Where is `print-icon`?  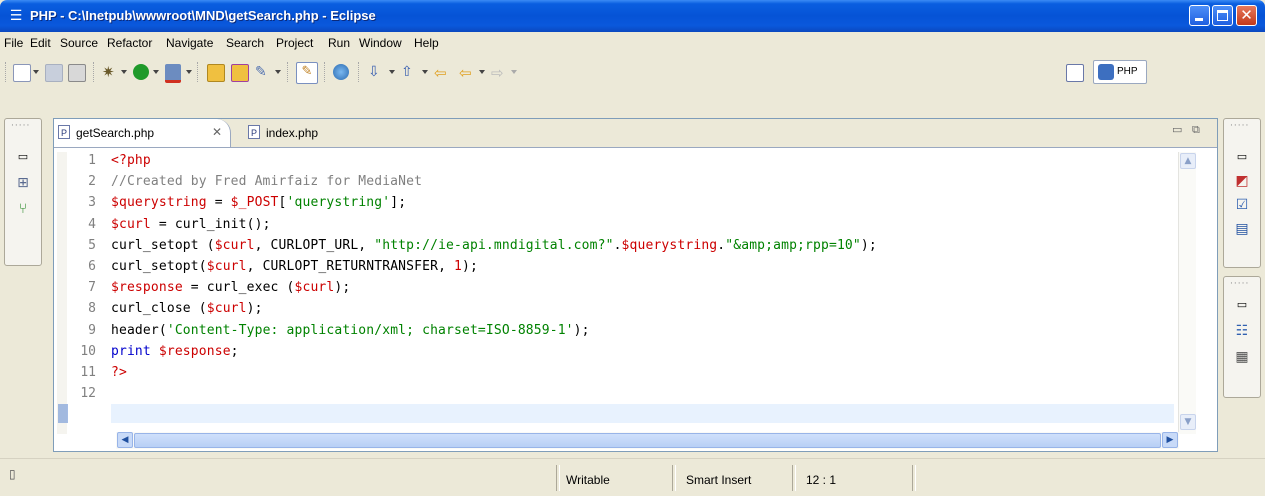 print-icon is located at coordinates (77, 73).